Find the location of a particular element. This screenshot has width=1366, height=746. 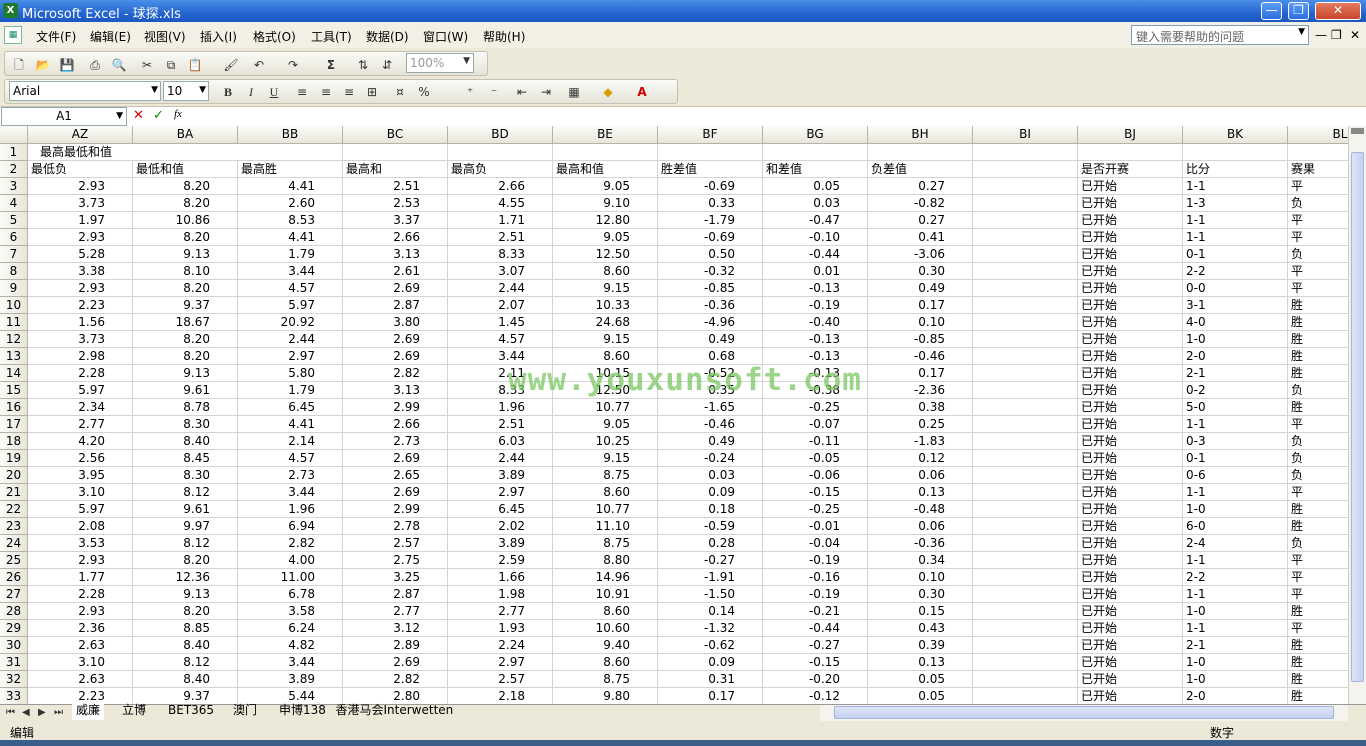

cell: -1.83 is located at coordinates (920, 441).